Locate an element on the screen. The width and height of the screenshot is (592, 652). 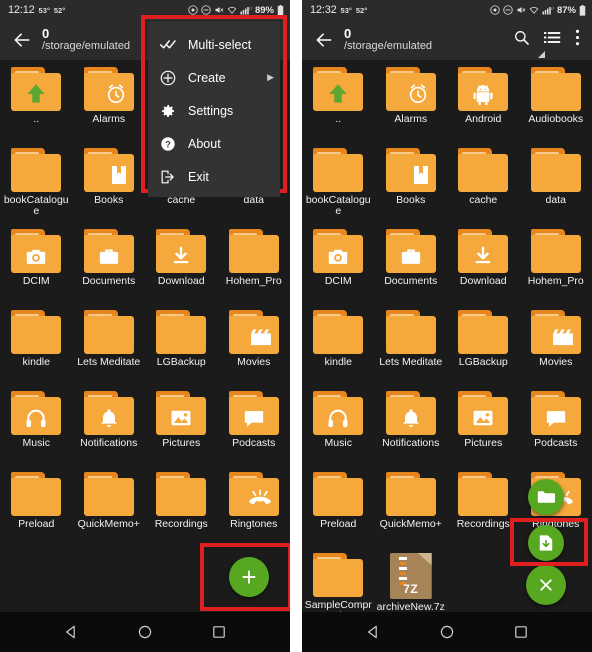
close-fab is located at coordinates (546, 585).